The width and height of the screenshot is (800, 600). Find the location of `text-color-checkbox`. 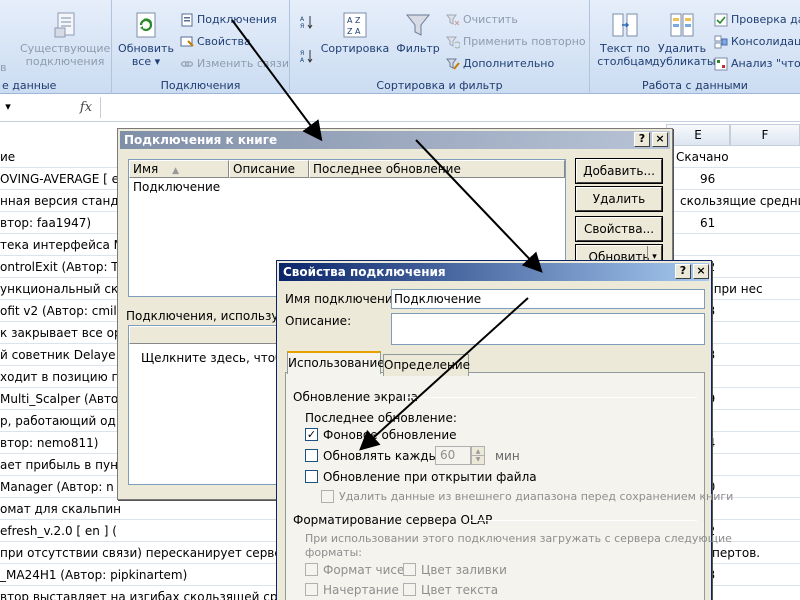

text-color-checkbox is located at coordinates (409, 589).